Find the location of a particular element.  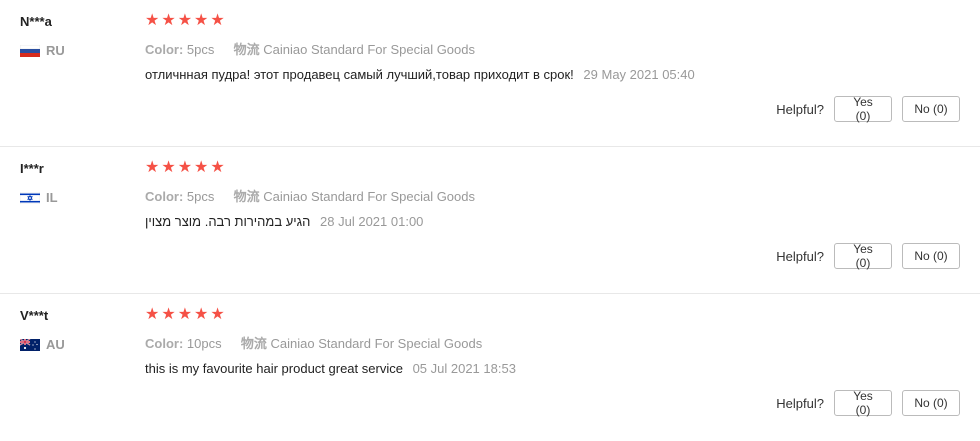

australia-flag-icon is located at coordinates (30, 344).